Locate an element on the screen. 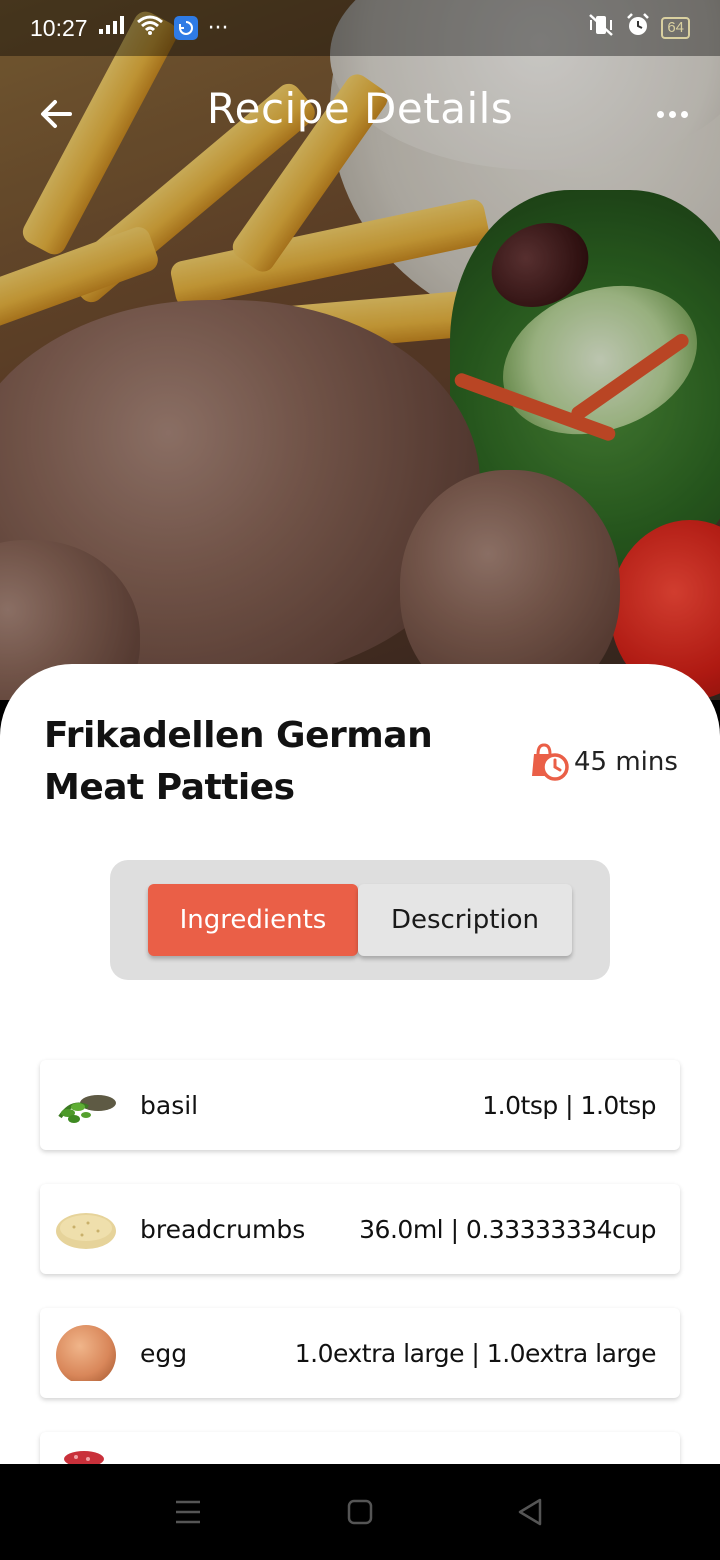 The image size is (720, 1560). more-horizontal-icon is located at coordinates (660, 114).